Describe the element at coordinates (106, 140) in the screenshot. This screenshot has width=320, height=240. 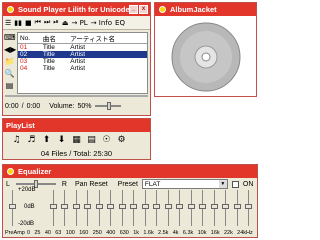
I see `find-icon: ☉` at that location.